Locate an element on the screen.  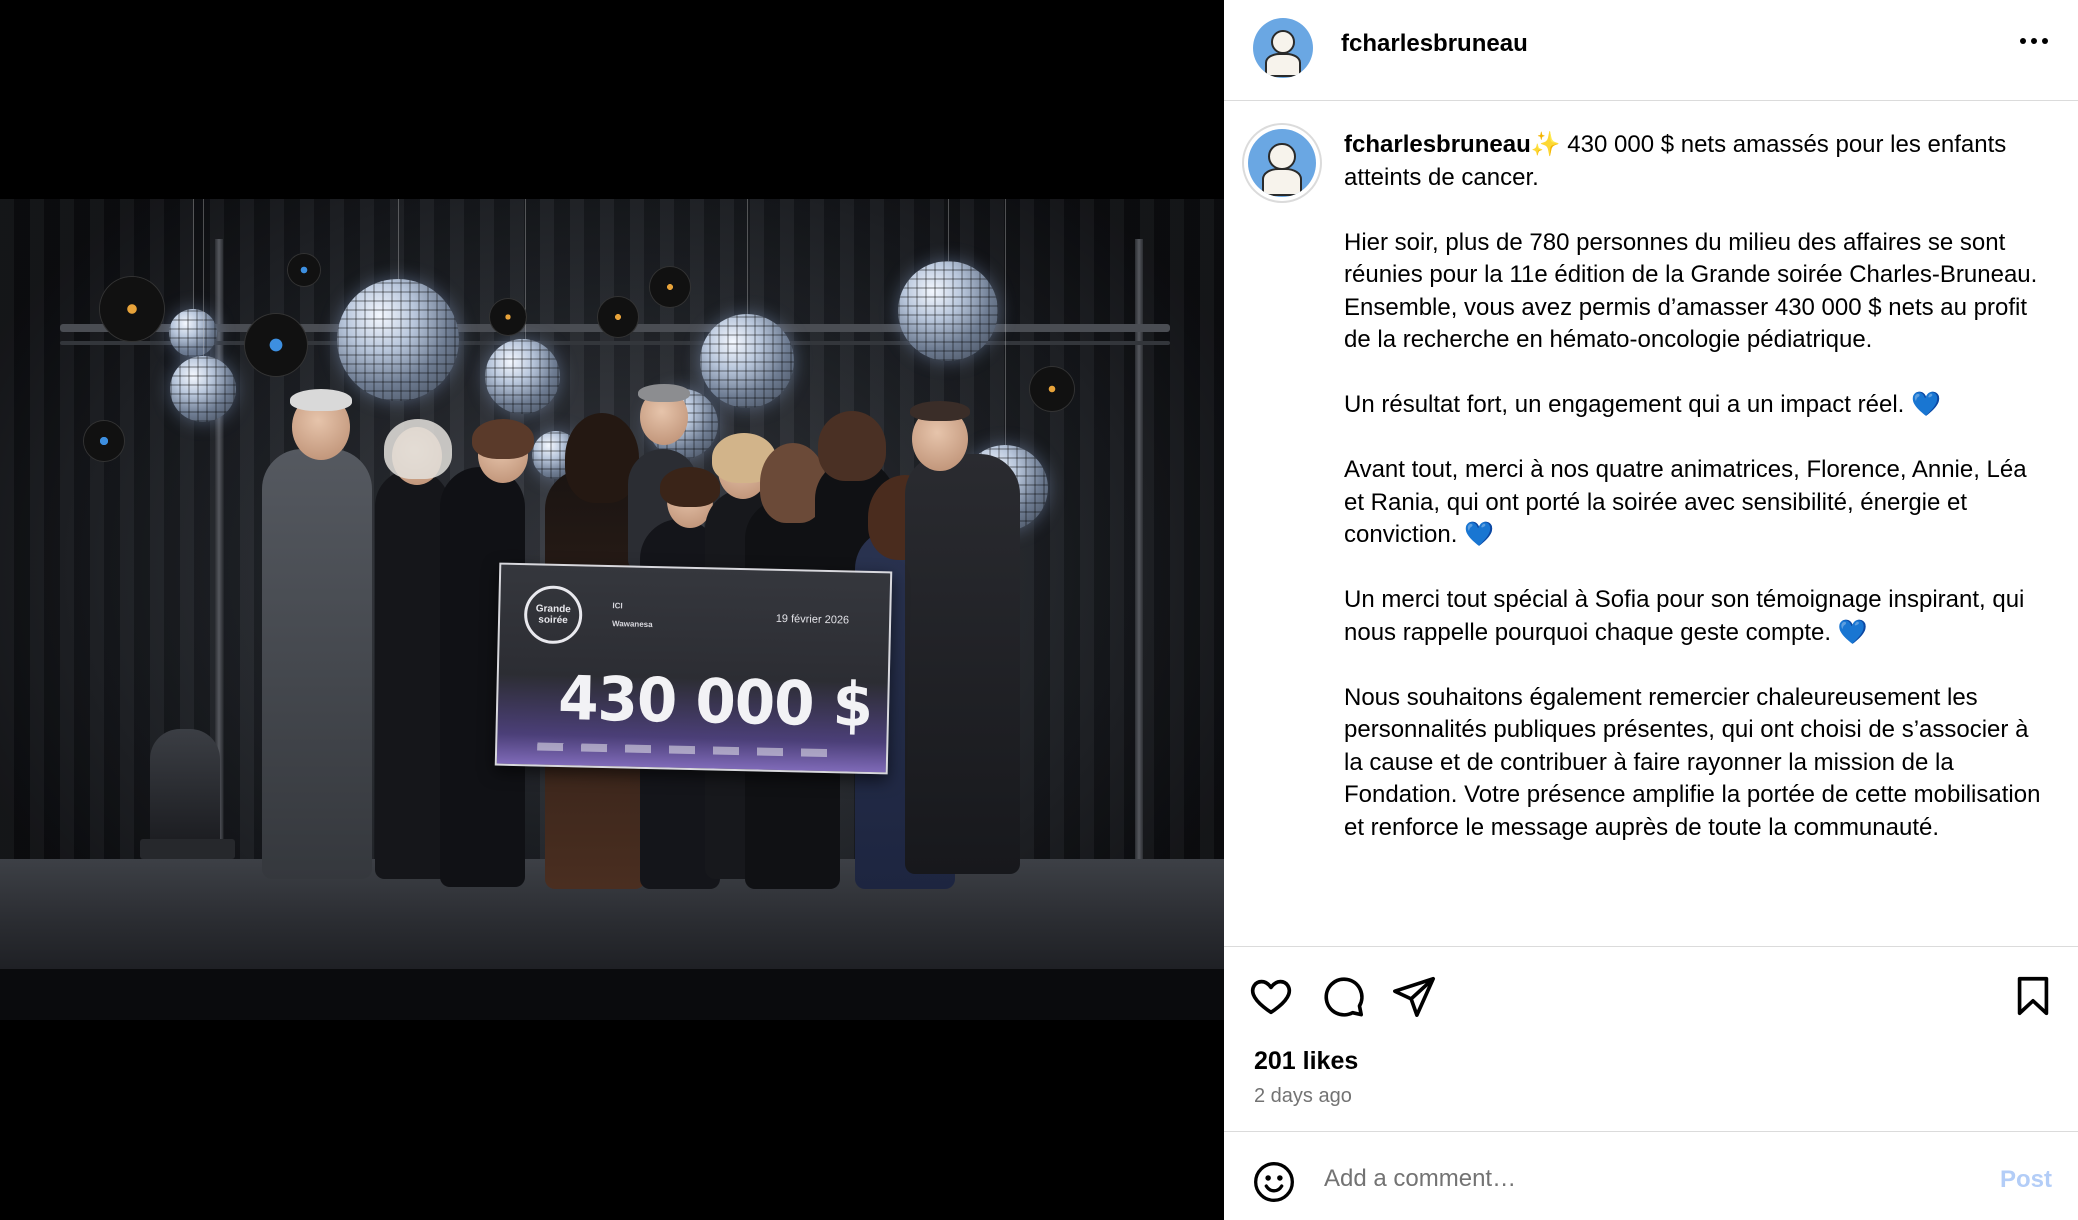
lighting-truss is located at coordinates (615, 343).